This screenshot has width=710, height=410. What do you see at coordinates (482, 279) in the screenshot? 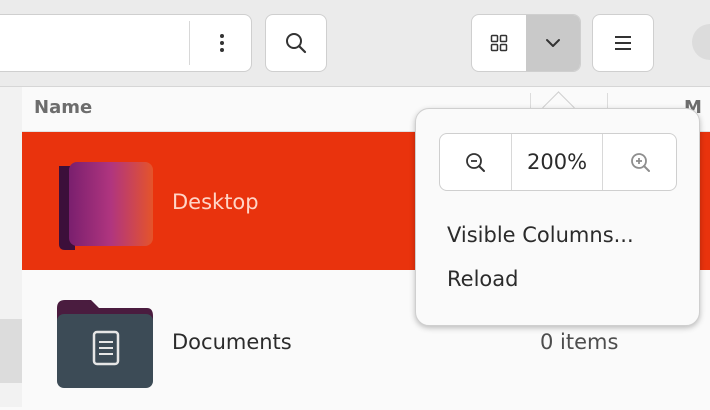
I see `reload-menu-item: Reload` at bounding box center [482, 279].